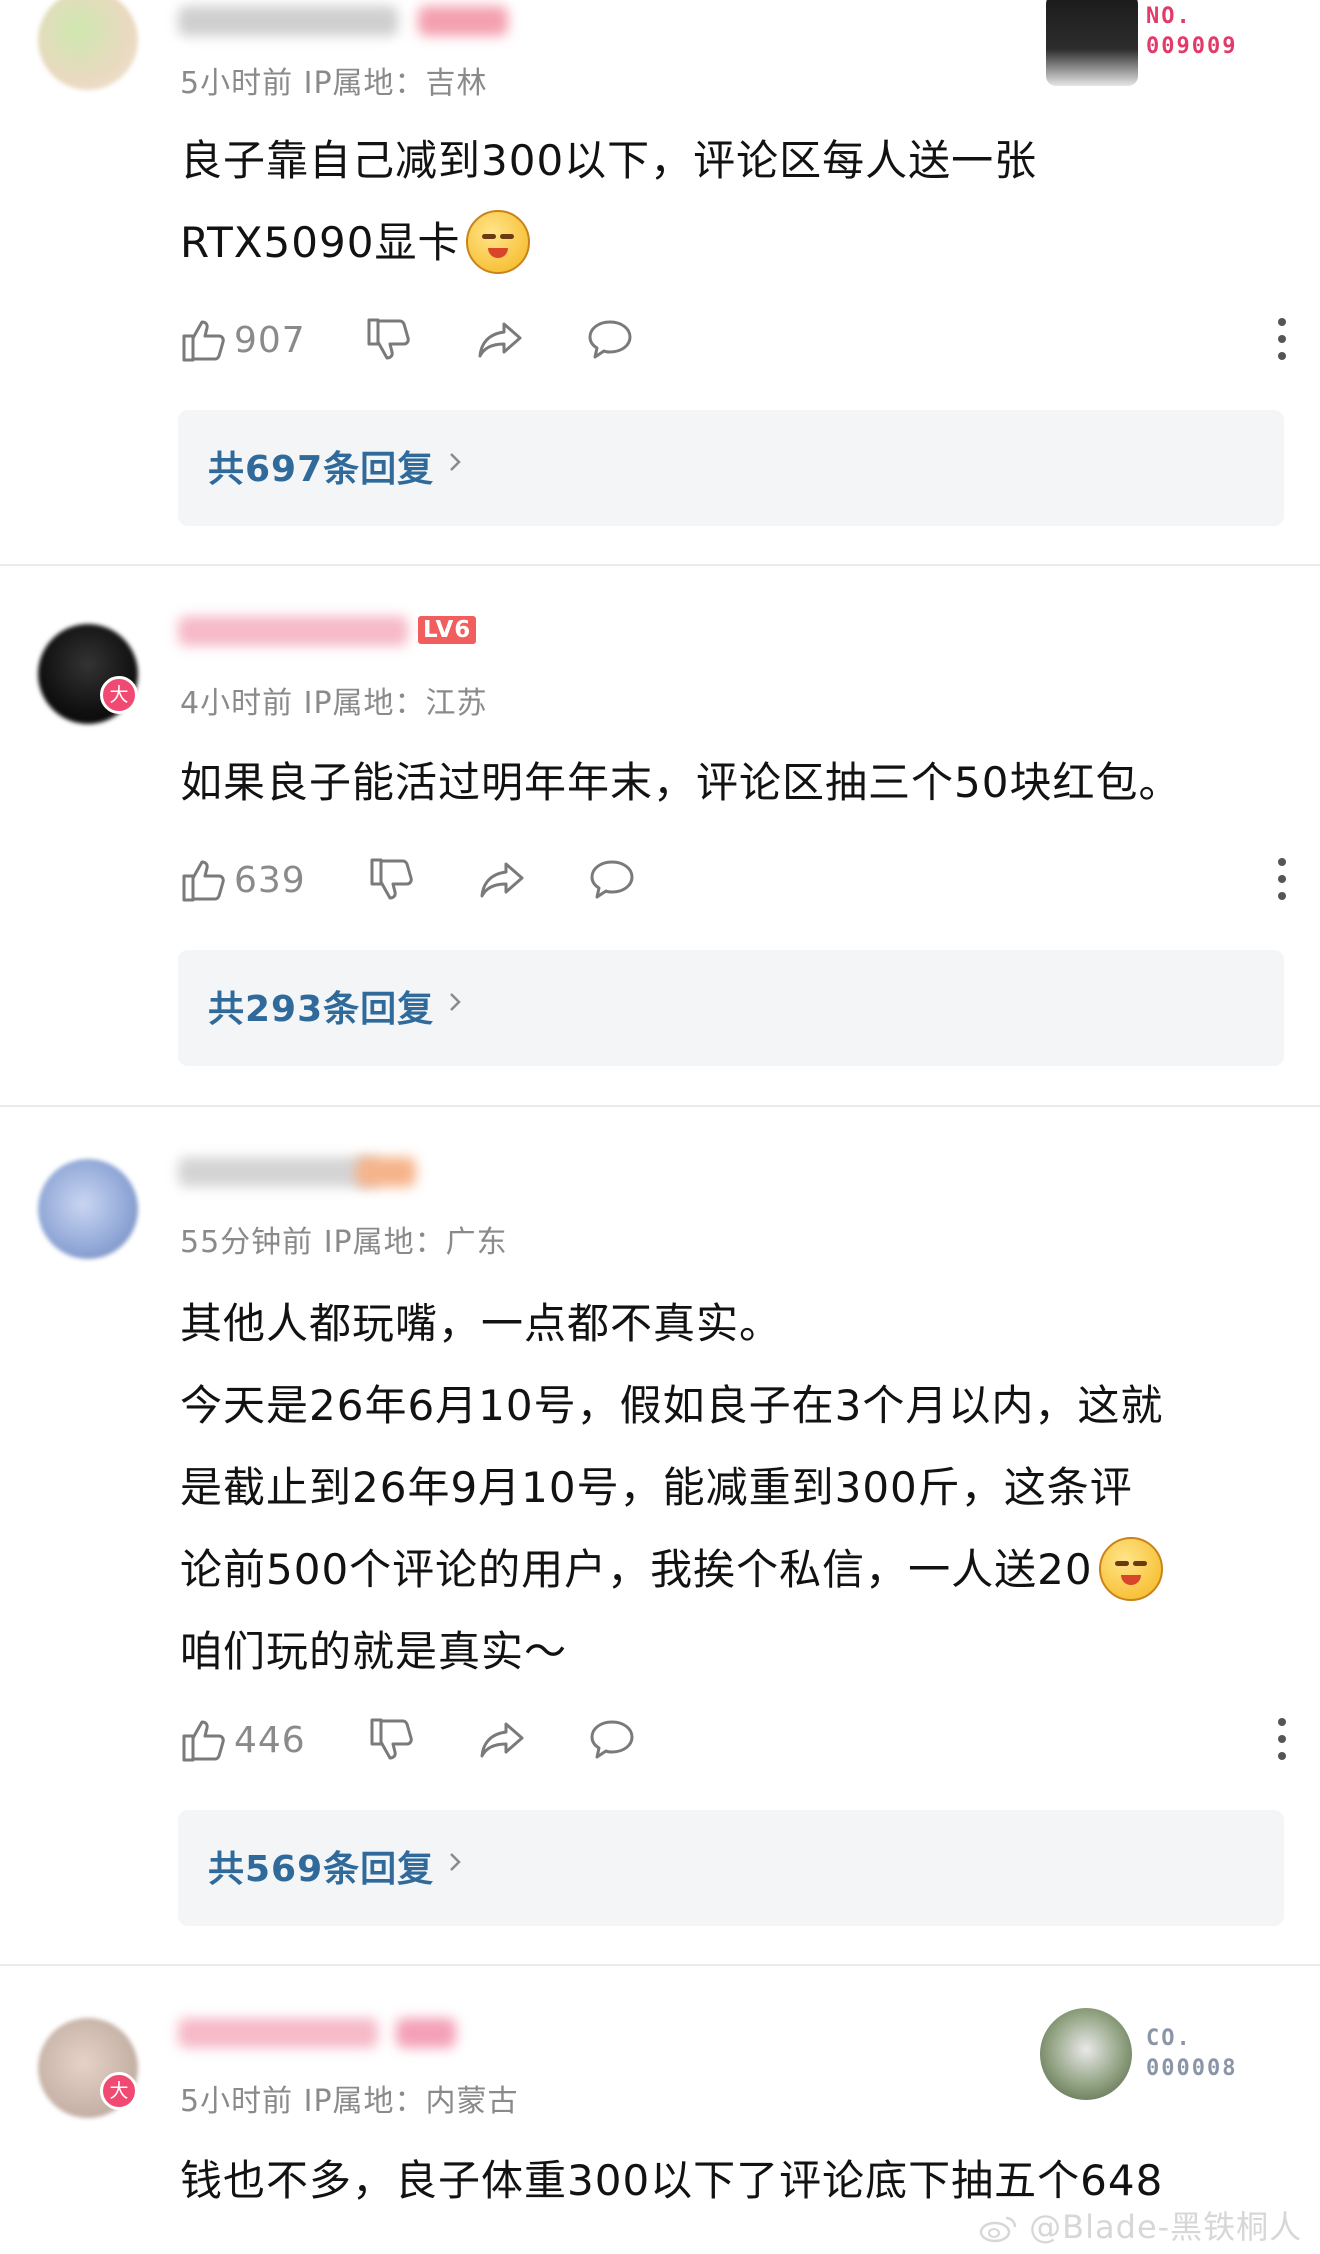 This screenshot has width=1320, height=2254. I want to click on comment-text: 良子靠自己减到300以下，评论区每人送一张 RTX5090显卡, so click(608, 202).